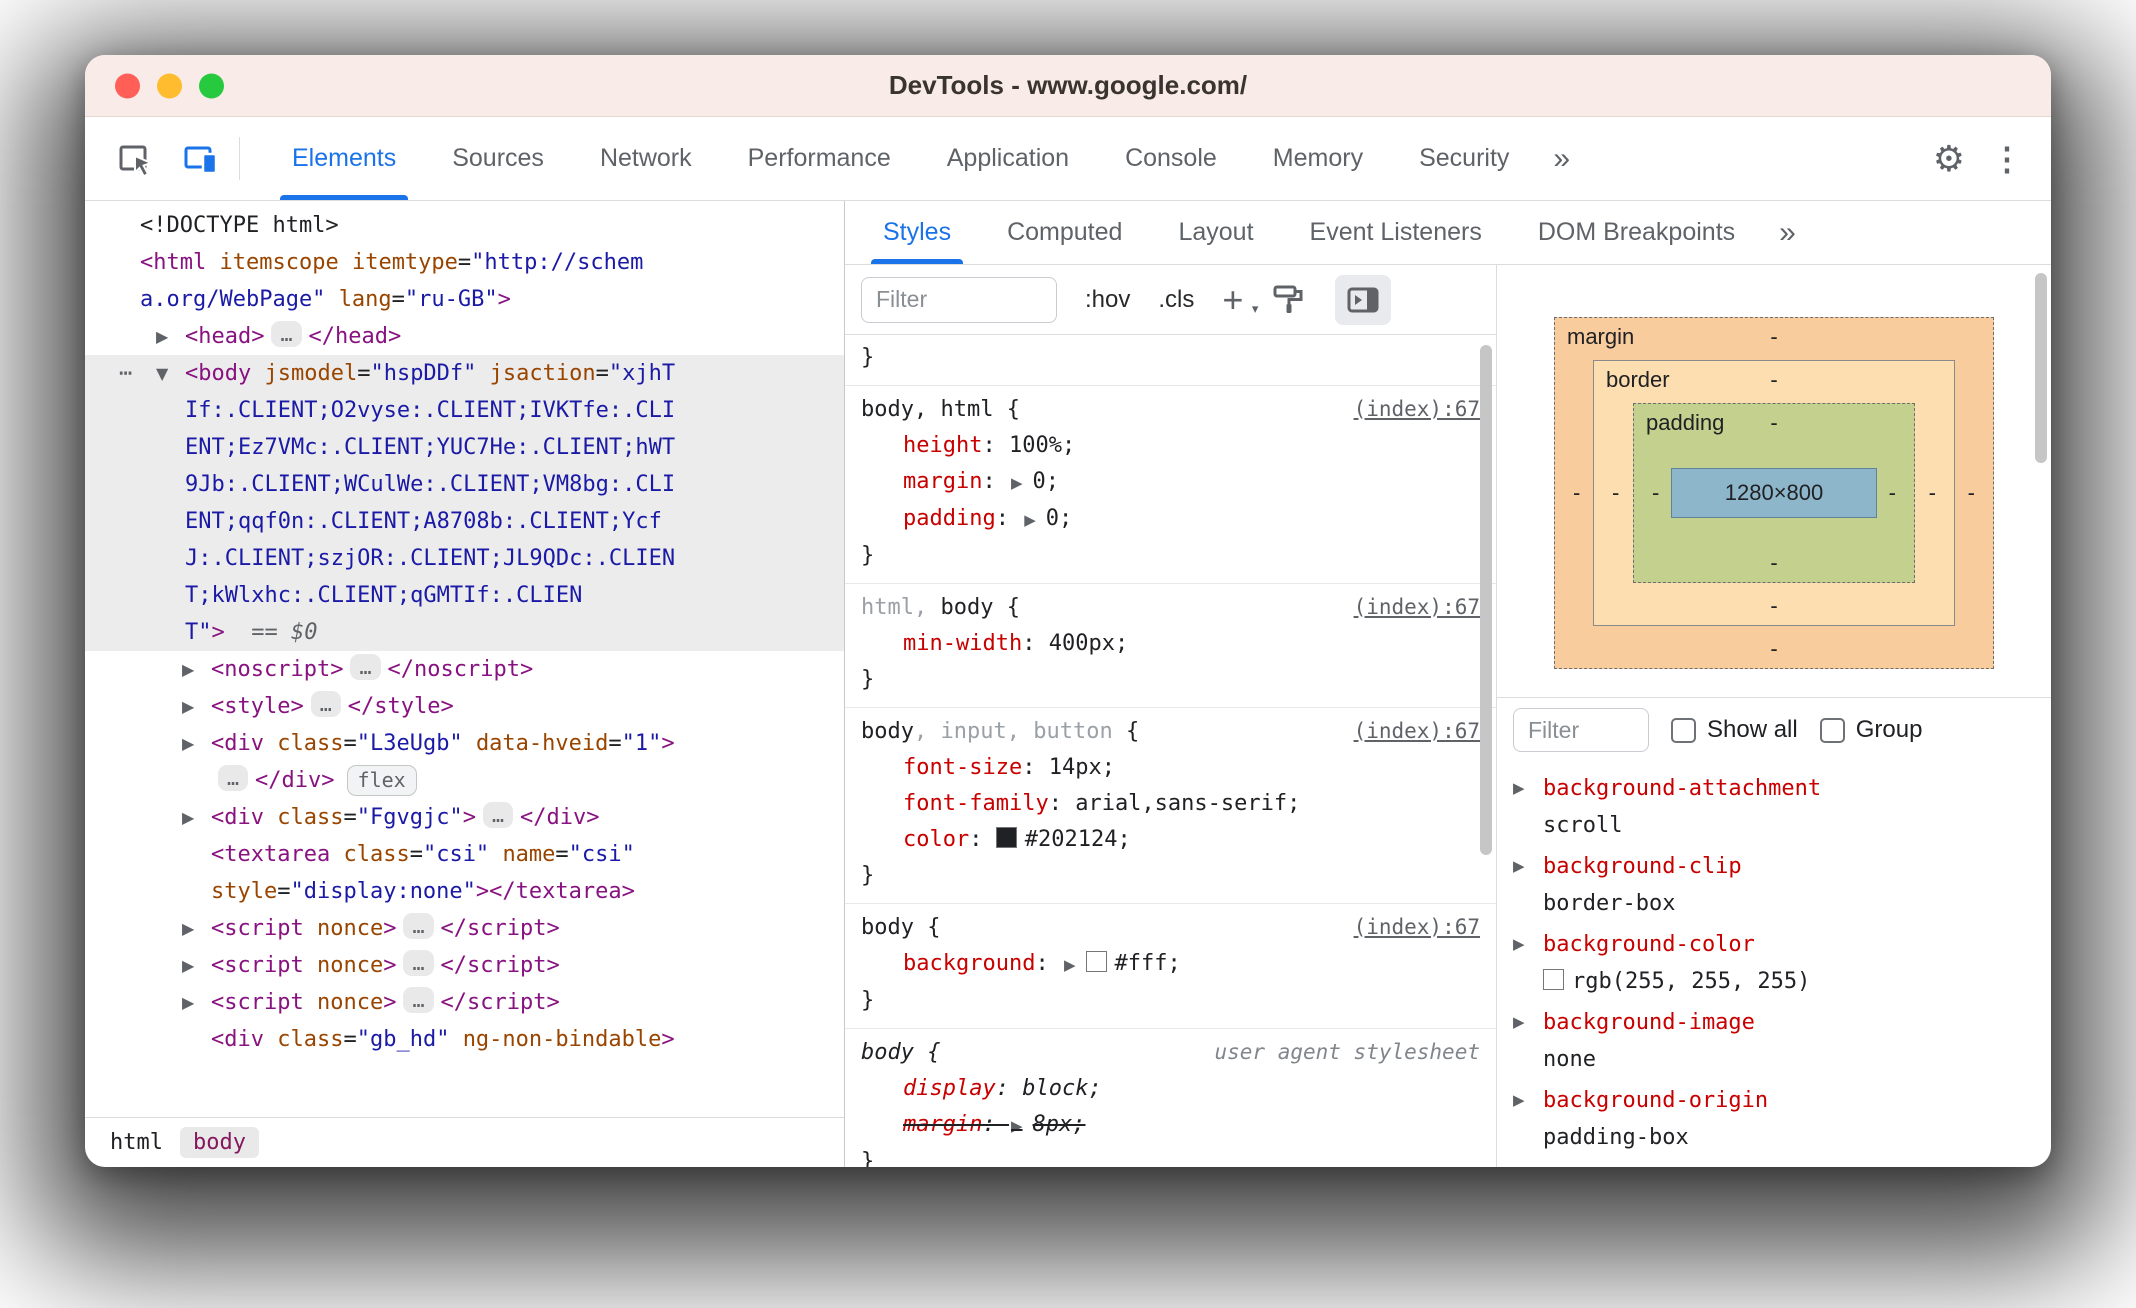 The image size is (2136, 1308). Describe the element at coordinates (1170, 966) in the screenshot. I see `style-rule: body {(index):67 background: ▶ #fff;}` at that location.